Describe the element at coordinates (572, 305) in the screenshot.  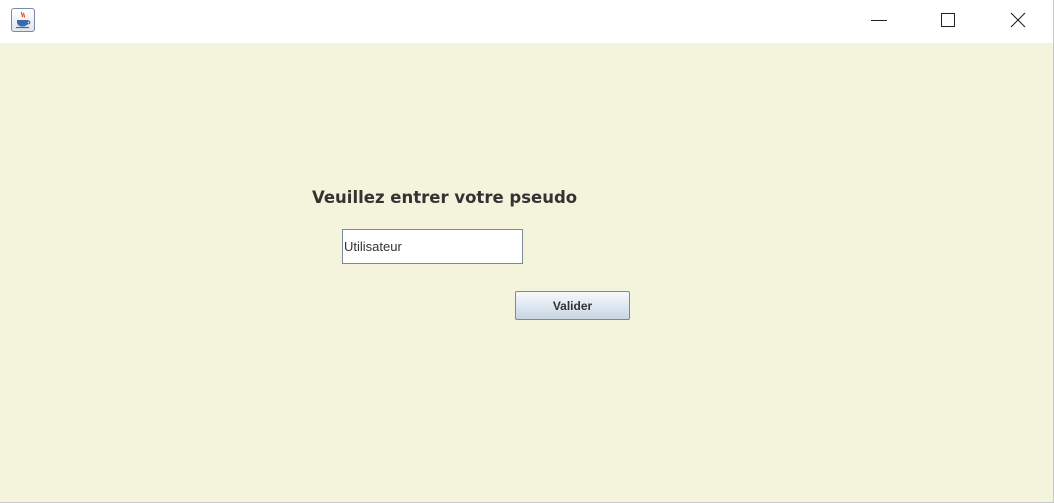
I see `valider-button: Valider` at that location.